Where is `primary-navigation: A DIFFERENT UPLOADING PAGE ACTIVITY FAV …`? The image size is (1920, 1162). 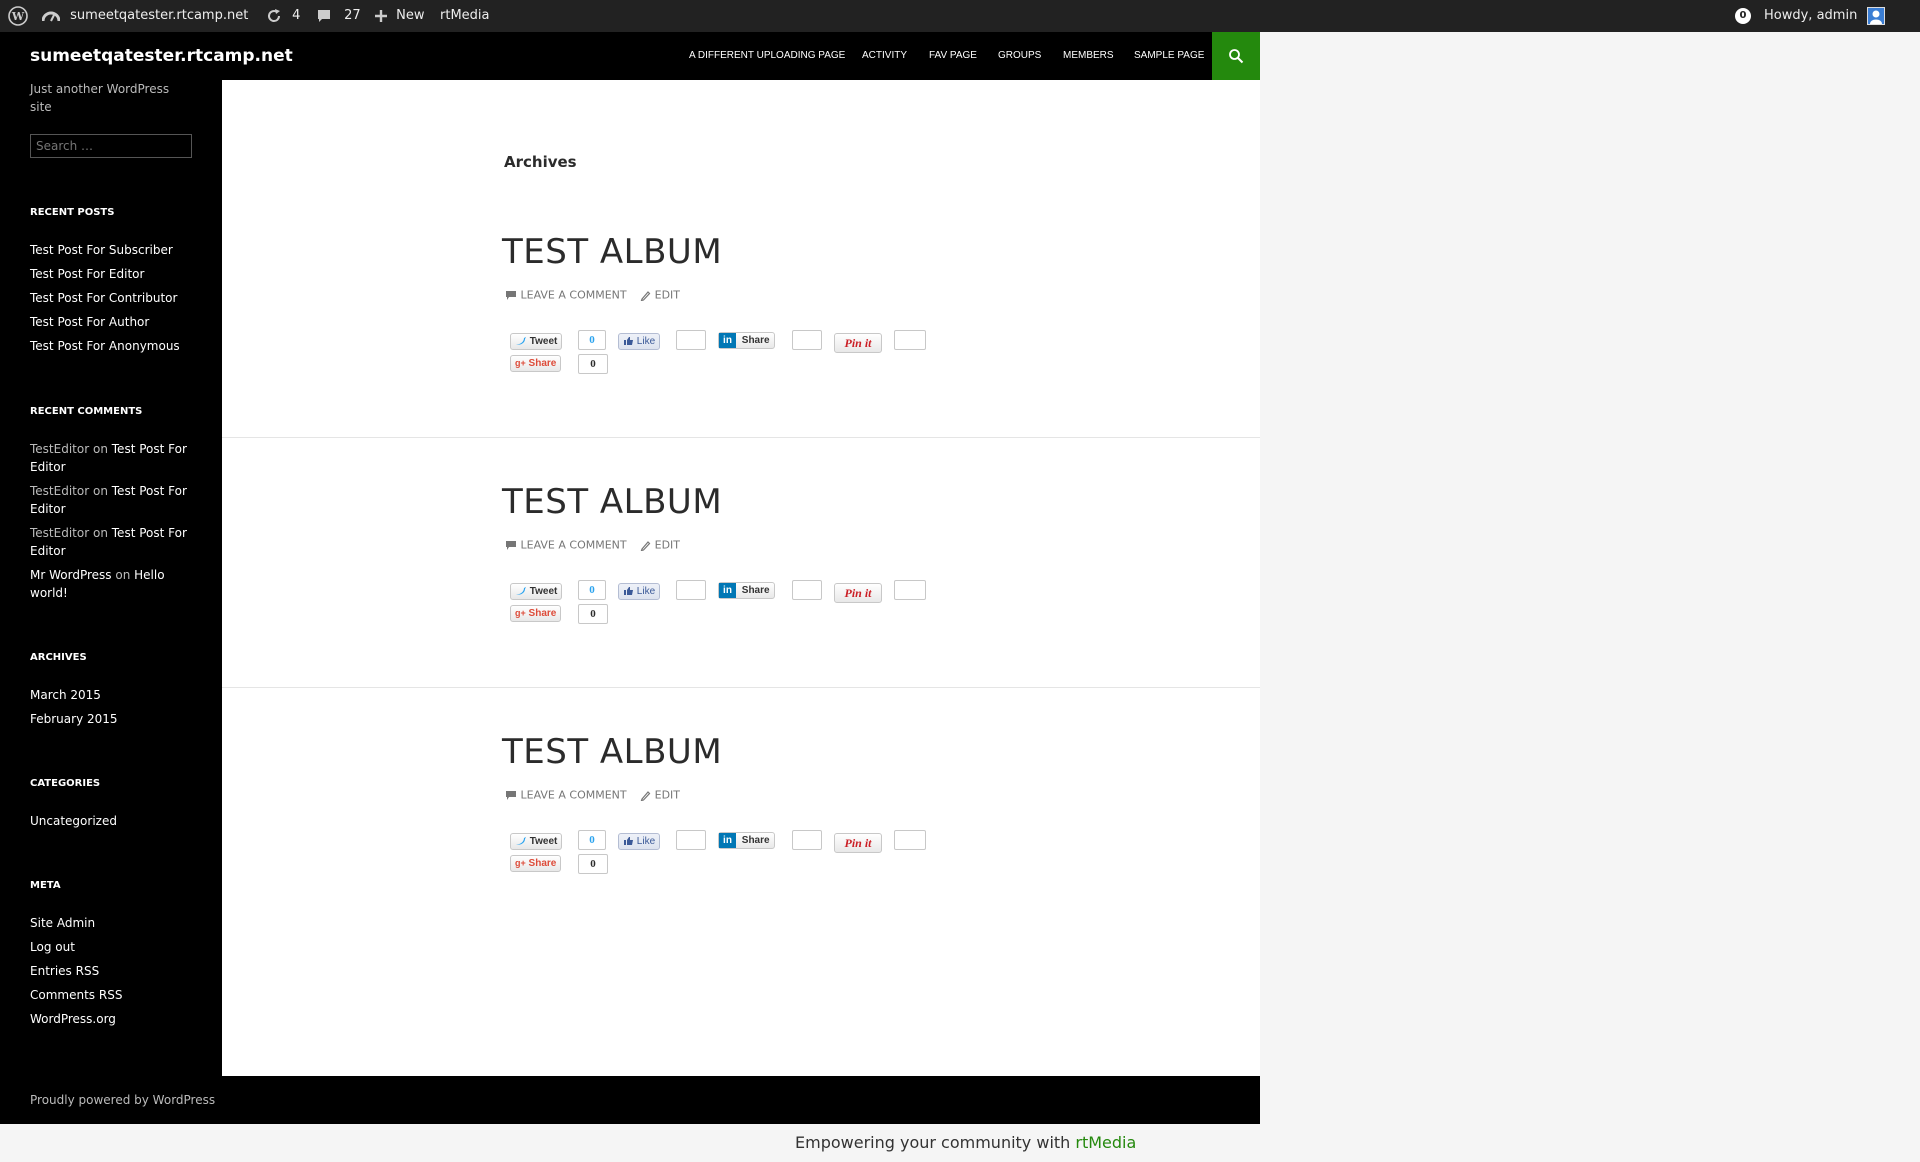 primary-navigation: A DIFFERENT UPLOADING PAGE ACTIVITY FAV … is located at coordinates (630, 56).